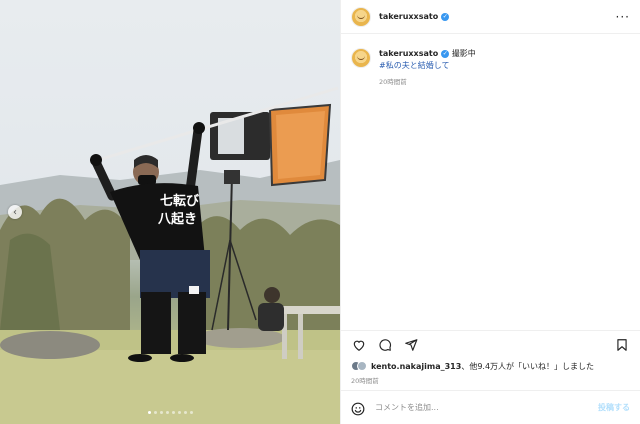 Image resolution: width=640 pixels, height=424 pixels. Describe the element at coordinates (490, 68) in the screenshot. I see `caption: takeruxxsato ✓ 撮影中 #私の夫と結婚して 20時間前` at that location.